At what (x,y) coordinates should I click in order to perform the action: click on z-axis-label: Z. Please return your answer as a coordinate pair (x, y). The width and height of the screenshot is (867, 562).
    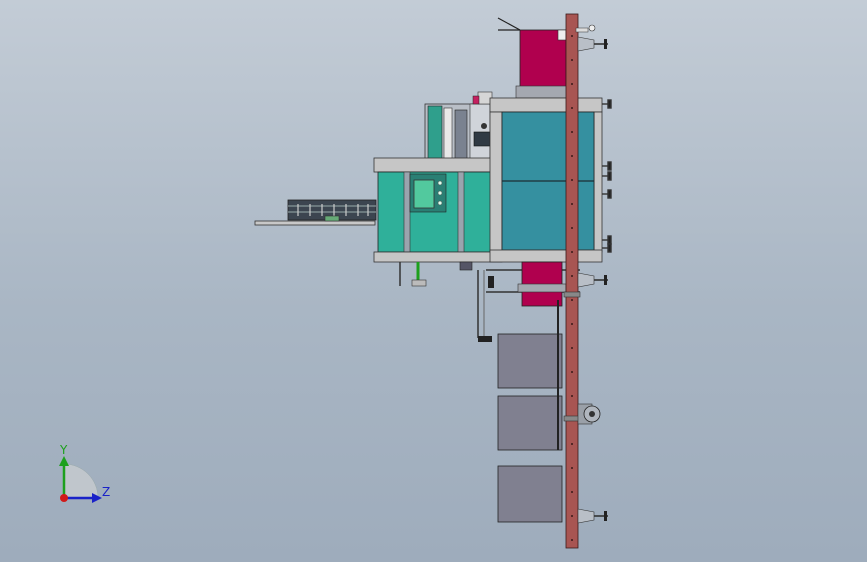
    Looking at the image, I should click on (106, 492).